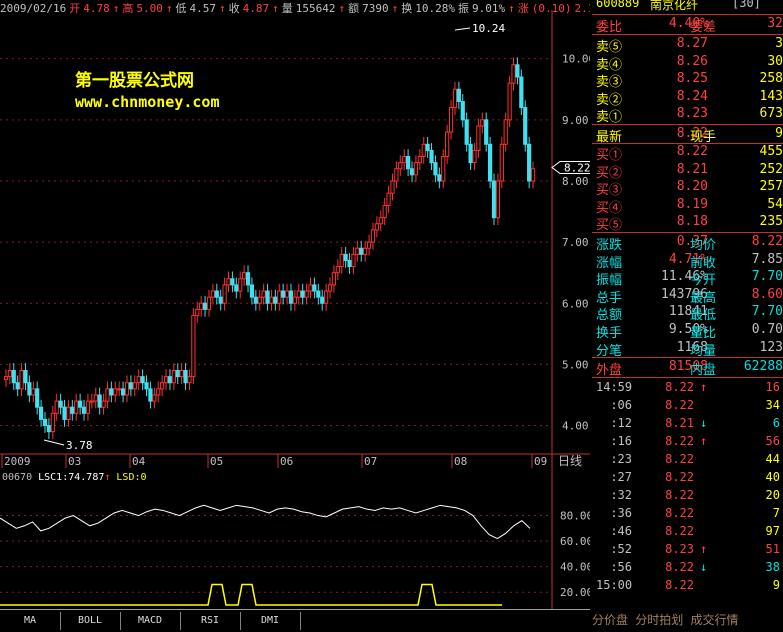 This screenshot has height=632, width=783. What do you see at coordinates (621, 513) in the screenshot?
I see `tick-time: :36` at bounding box center [621, 513].